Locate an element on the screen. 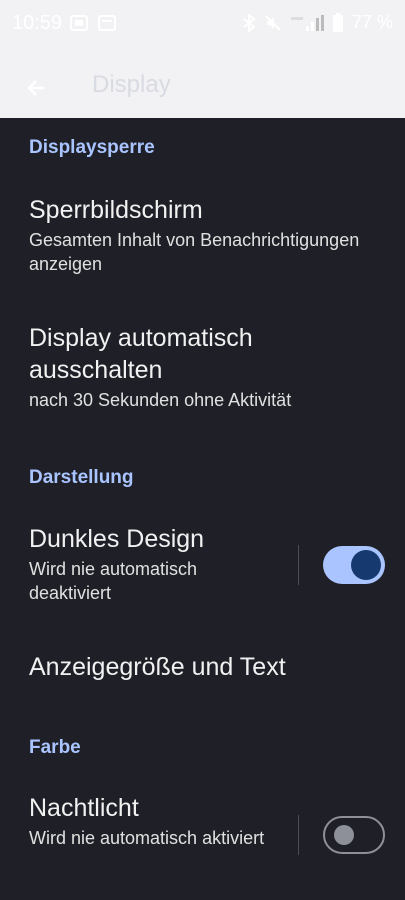 The height and width of the screenshot is (900, 405). setting-title: Nachtlicht is located at coordinates (84, 808).